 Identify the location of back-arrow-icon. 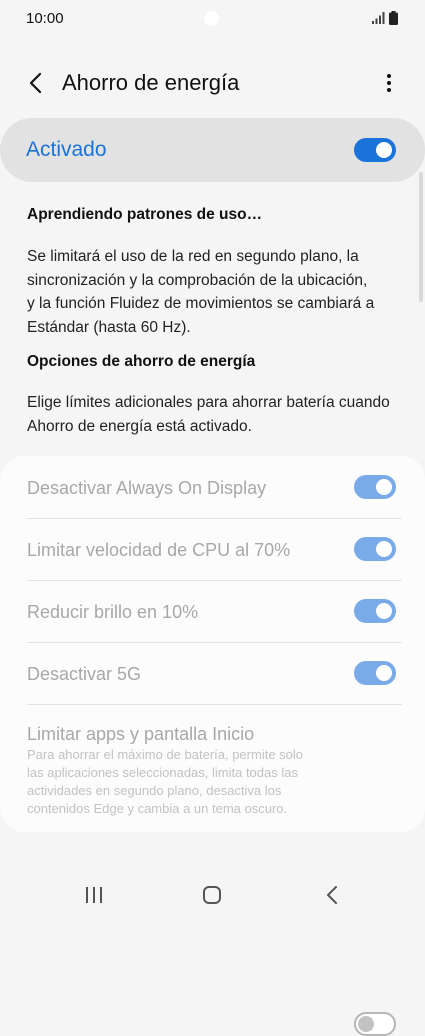
(35, 83).